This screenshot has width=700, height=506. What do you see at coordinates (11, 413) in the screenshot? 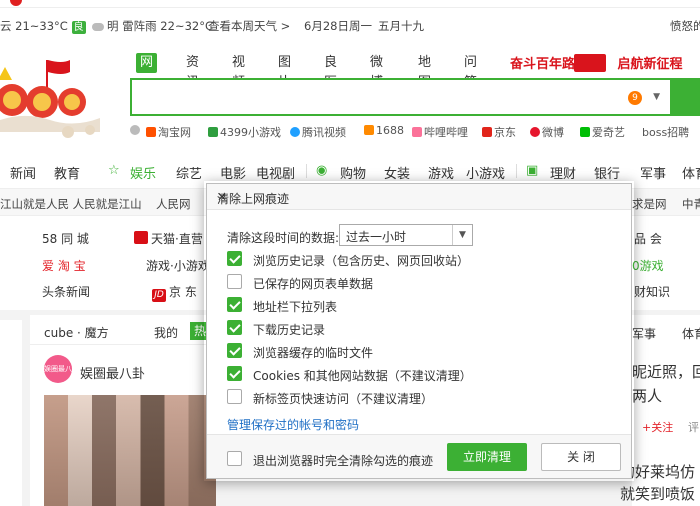
I see `left-sidebar` at bounding box center [11, 413].